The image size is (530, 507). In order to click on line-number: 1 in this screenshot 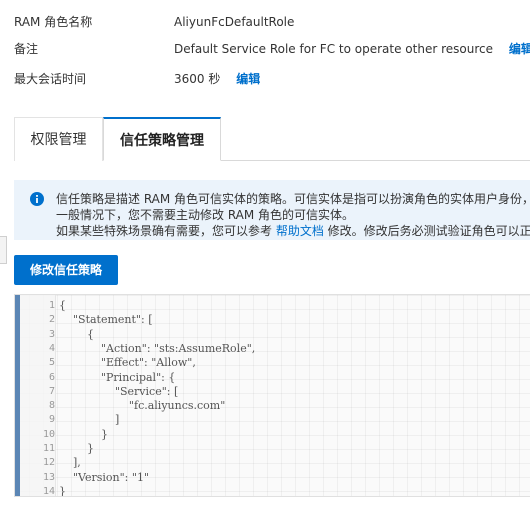, I will do `click(51, 305)`.